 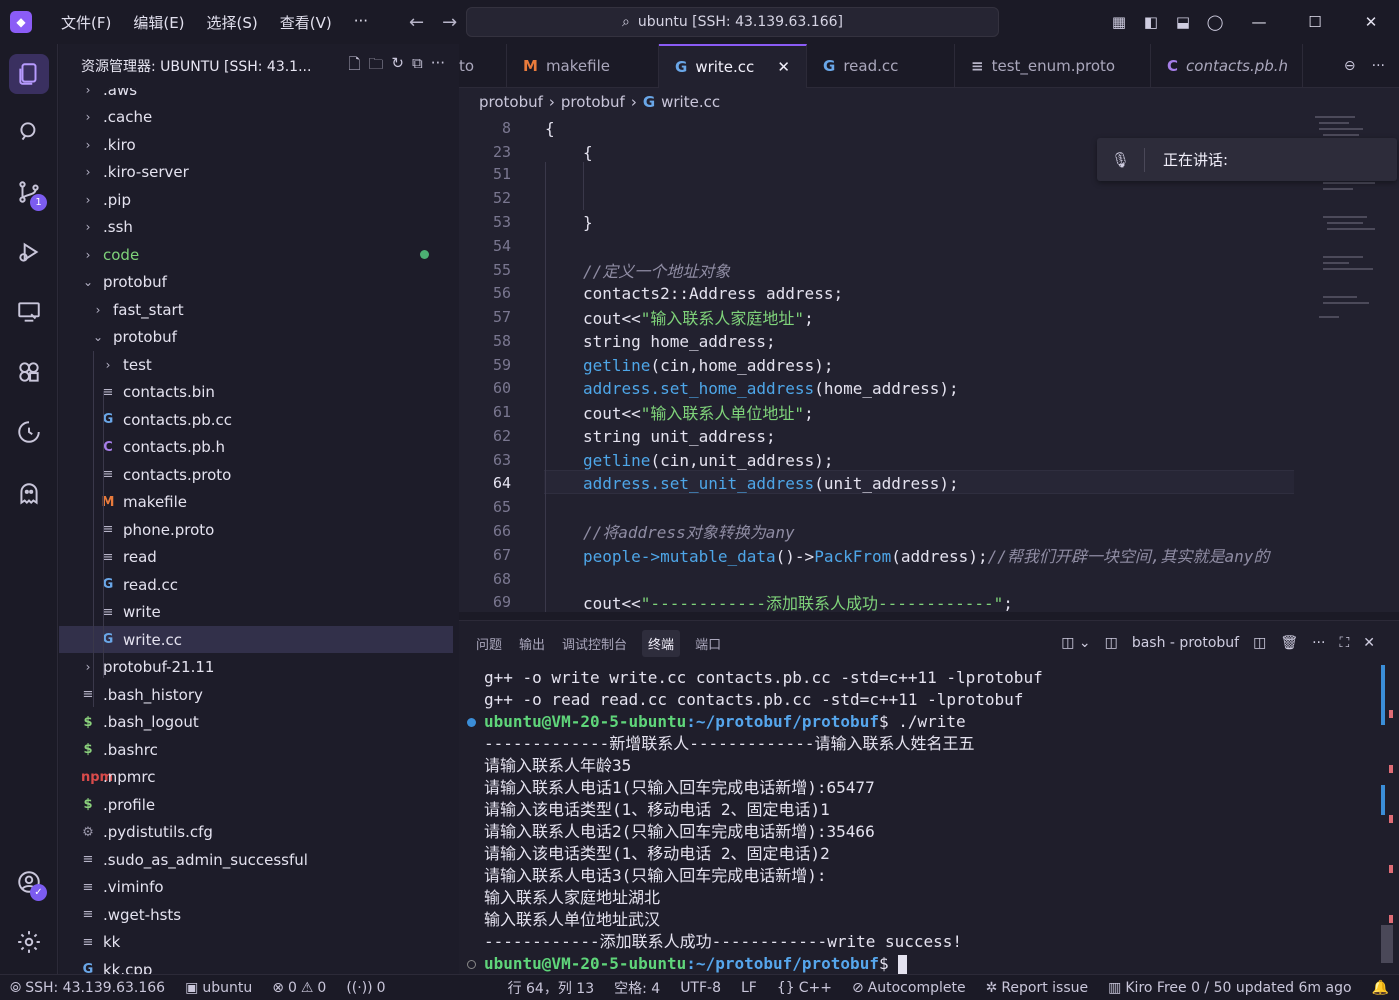 I want to click on refresh-icon: ↻, so click(x=397, y=66).